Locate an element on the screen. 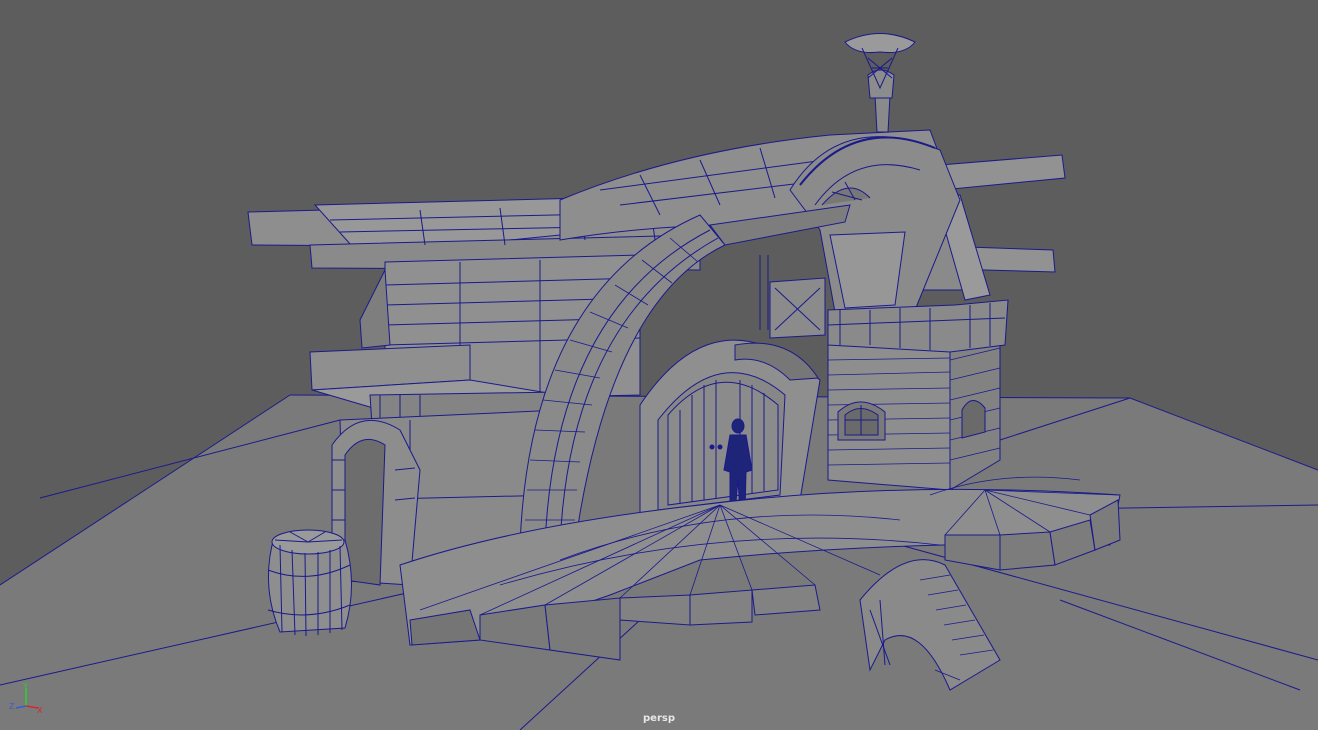 The width and height of the screenshot is (1318, 730). z-axis-label: Z is located at coordinates (12, 706).